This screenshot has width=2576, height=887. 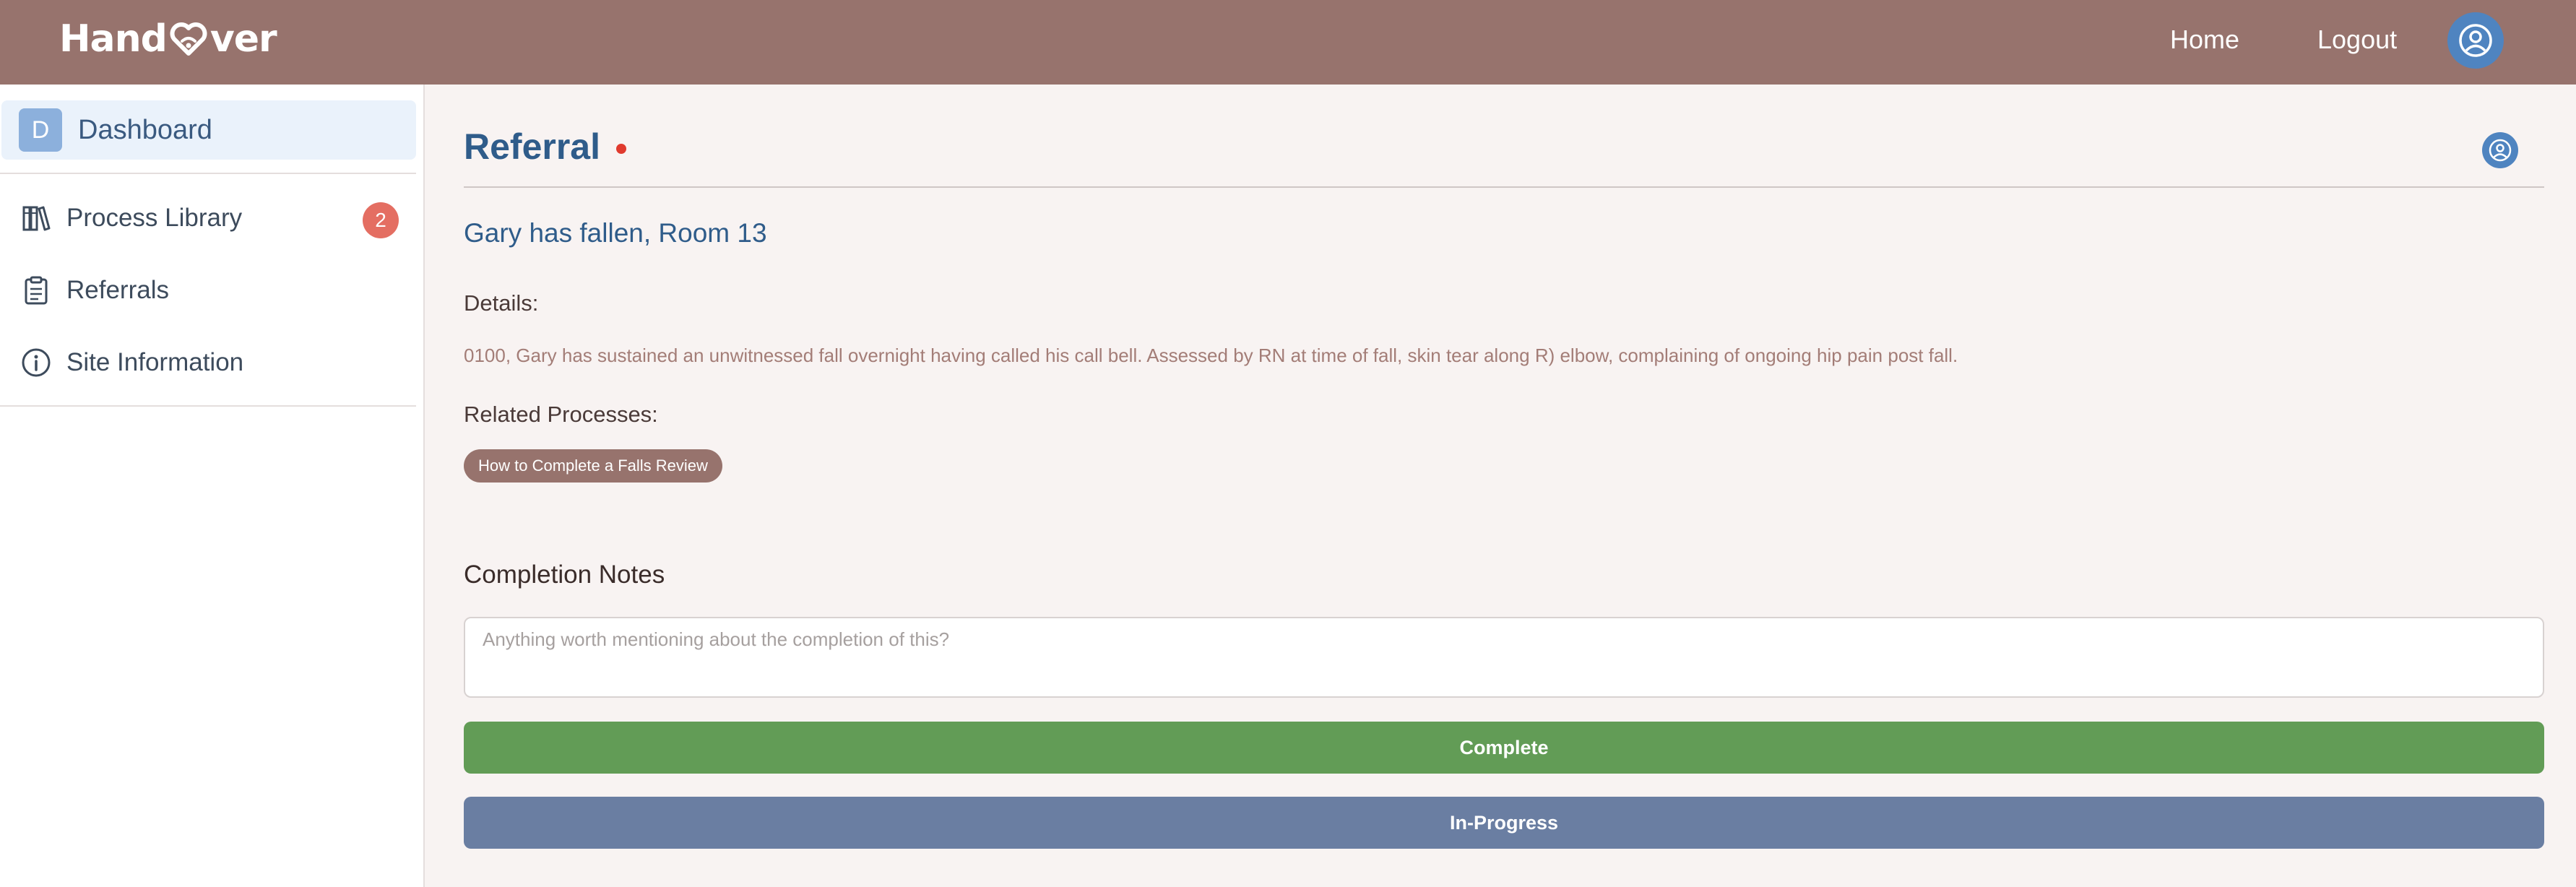 I want to click on notification-count-badge: 2, so click(x=381, y=220).